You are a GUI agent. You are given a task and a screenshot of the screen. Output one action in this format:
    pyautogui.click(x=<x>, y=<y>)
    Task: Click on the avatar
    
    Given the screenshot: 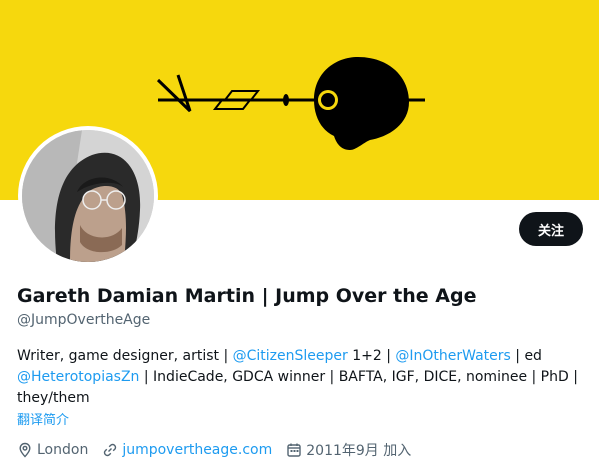 What is the action you would take?
    pyautogui.click(x=88, y=196)
    